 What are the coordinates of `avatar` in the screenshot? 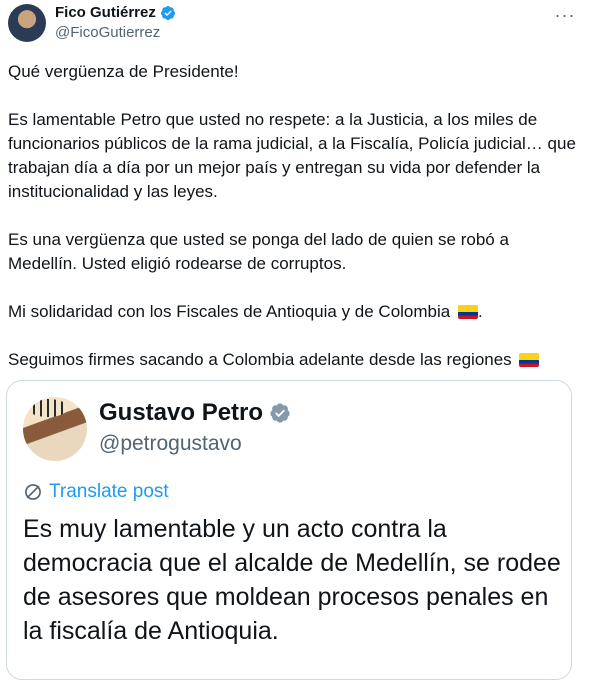 It's located at (27, 23).